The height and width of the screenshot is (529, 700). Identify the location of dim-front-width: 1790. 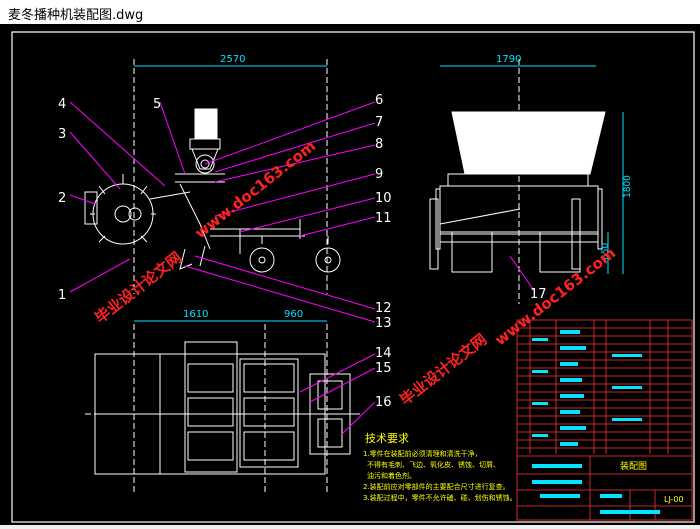
(508, 59).